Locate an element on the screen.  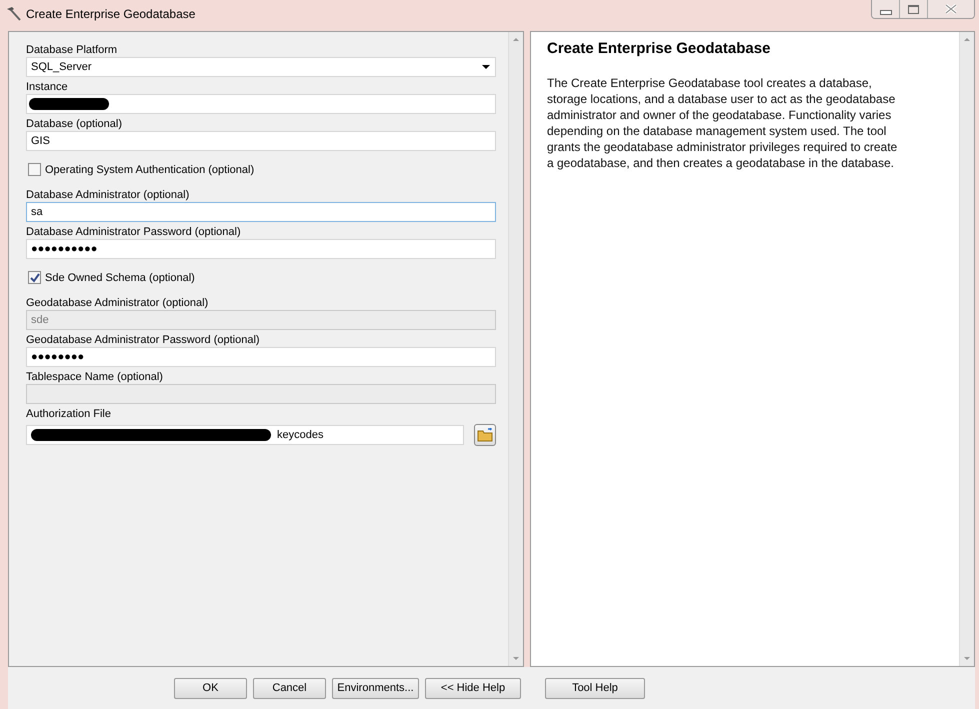
checkbox-label: Operating System Authentication (optional) is located at coordinates (149, 170).